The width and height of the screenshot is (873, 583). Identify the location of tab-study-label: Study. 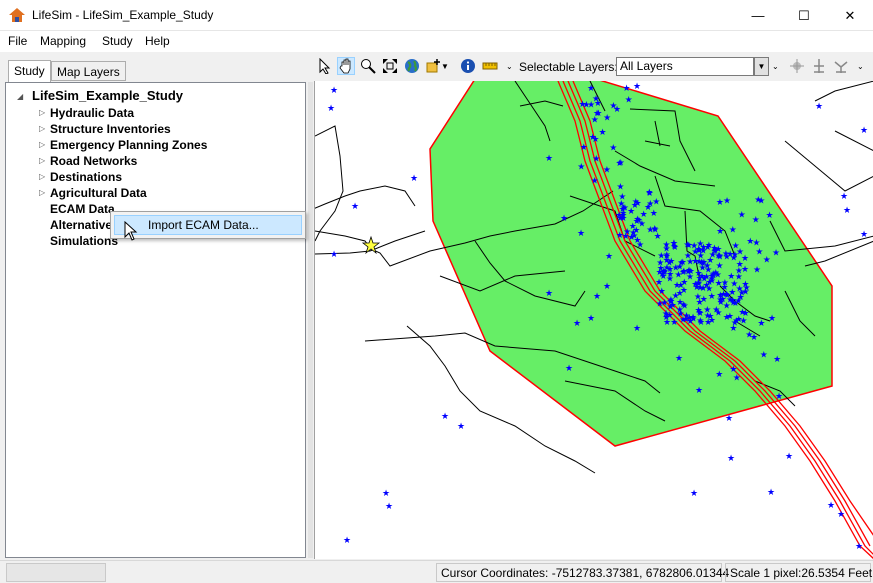
(29, 71).